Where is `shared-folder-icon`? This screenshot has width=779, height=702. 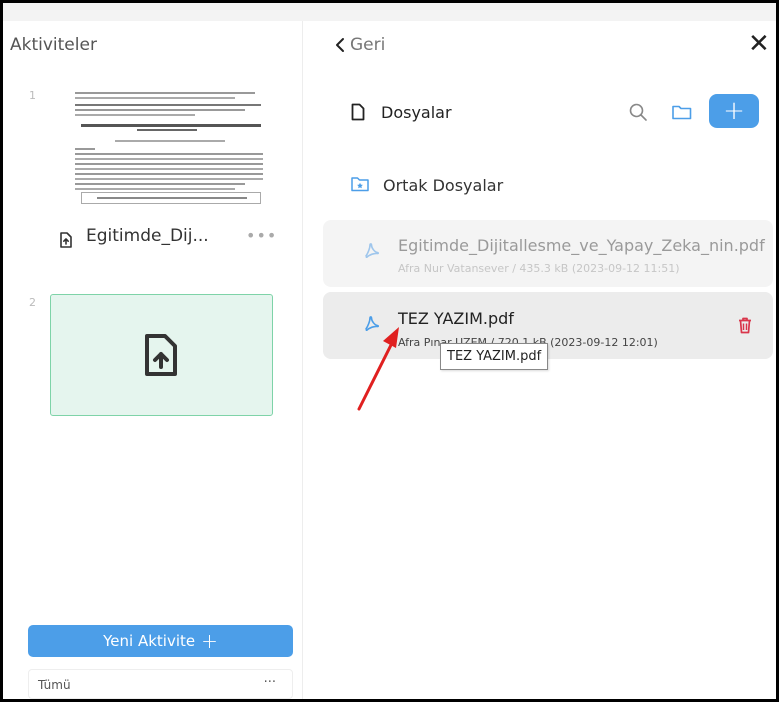
shared-folder-icon is located at coordinates (360, 184).